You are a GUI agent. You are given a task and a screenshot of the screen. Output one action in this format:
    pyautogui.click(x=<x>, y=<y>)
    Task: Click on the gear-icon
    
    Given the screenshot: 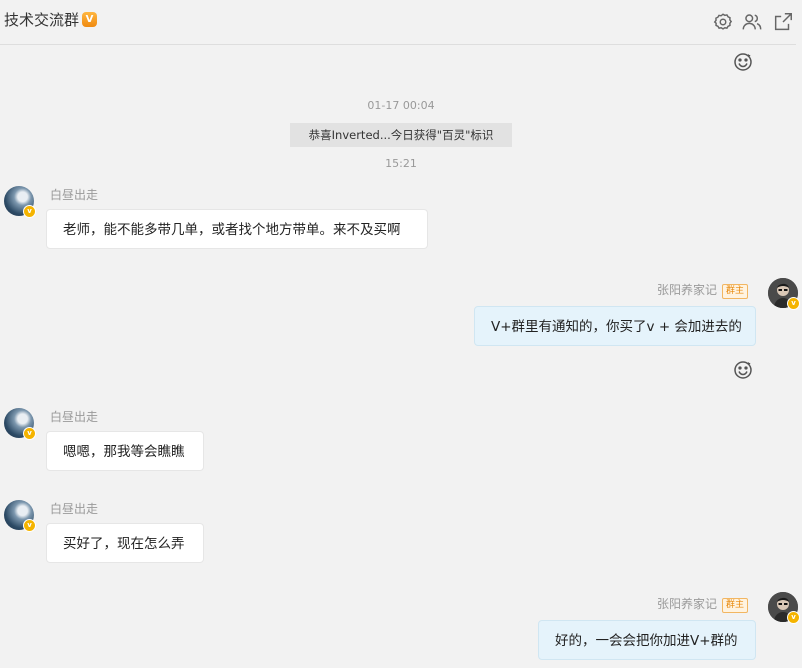 What is the action you would take?
    pyautogui.click(x=723, y=22)
    